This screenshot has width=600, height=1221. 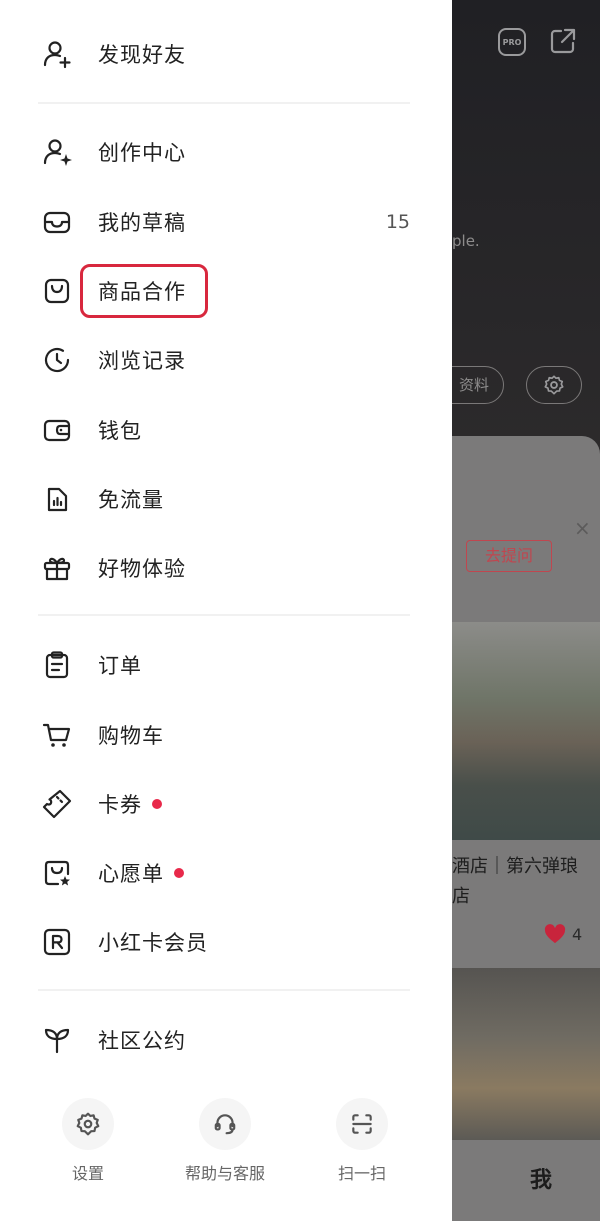 I want to click on sprout-icon, so click(x=57, y=1040).